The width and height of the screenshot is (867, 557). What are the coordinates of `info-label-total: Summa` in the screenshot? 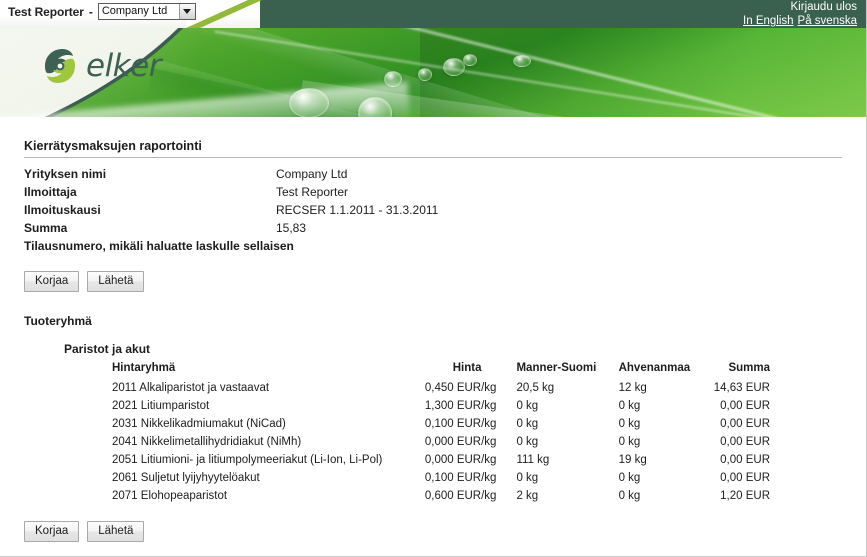 It's located at (46, 228).